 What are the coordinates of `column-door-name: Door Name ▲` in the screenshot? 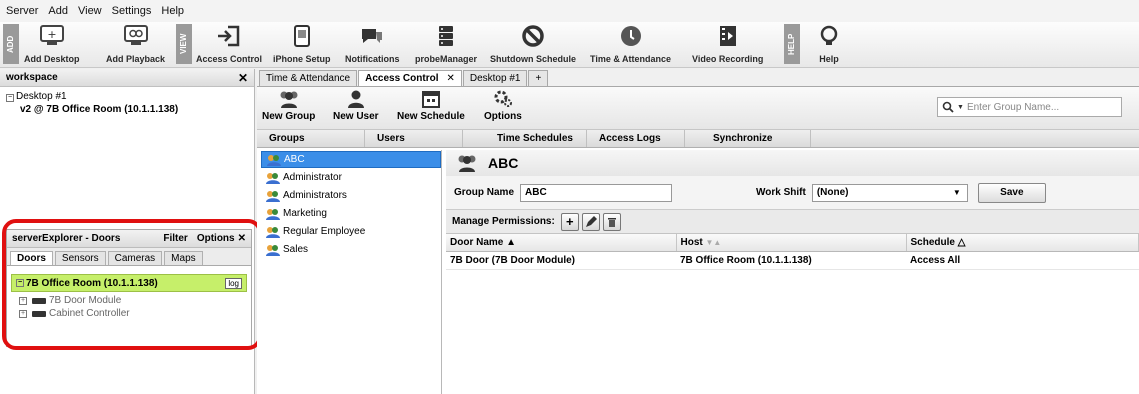 It's located at (561, 243).